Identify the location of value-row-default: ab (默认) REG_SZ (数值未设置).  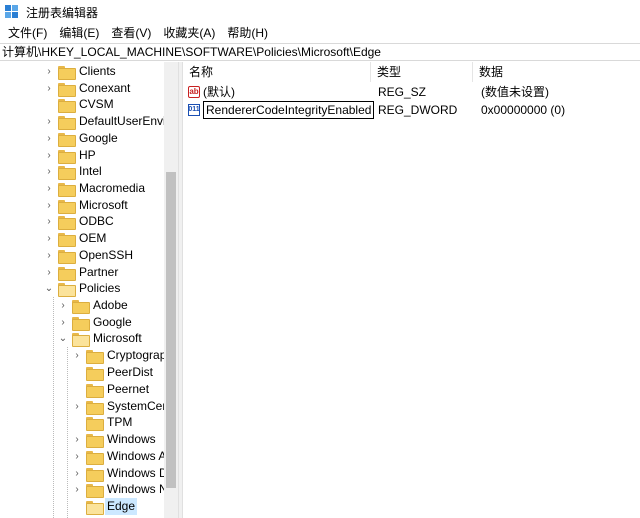
(411, 92).